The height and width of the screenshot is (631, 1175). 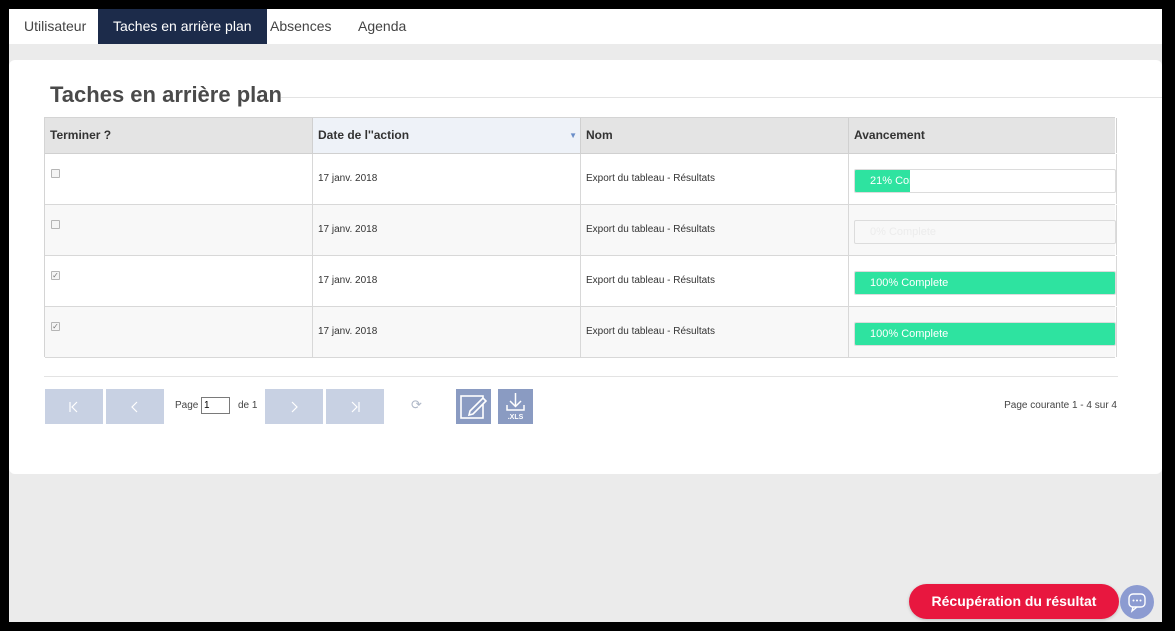 I want to click on pager-divider, so click(x=581, y=376).